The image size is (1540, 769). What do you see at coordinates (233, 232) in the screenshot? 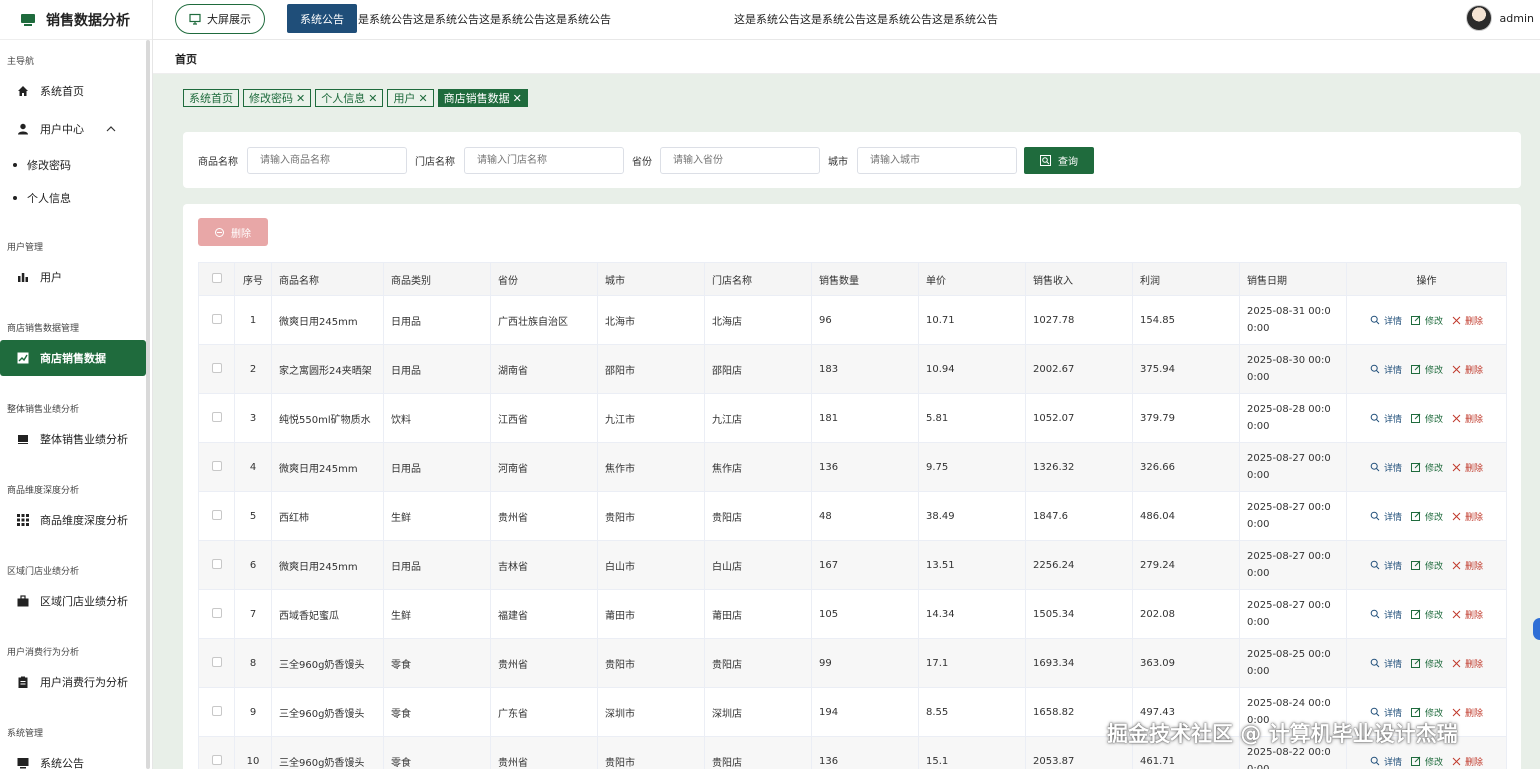
I see `batch-delete-button: 删除` at bounding box center [233, 232].